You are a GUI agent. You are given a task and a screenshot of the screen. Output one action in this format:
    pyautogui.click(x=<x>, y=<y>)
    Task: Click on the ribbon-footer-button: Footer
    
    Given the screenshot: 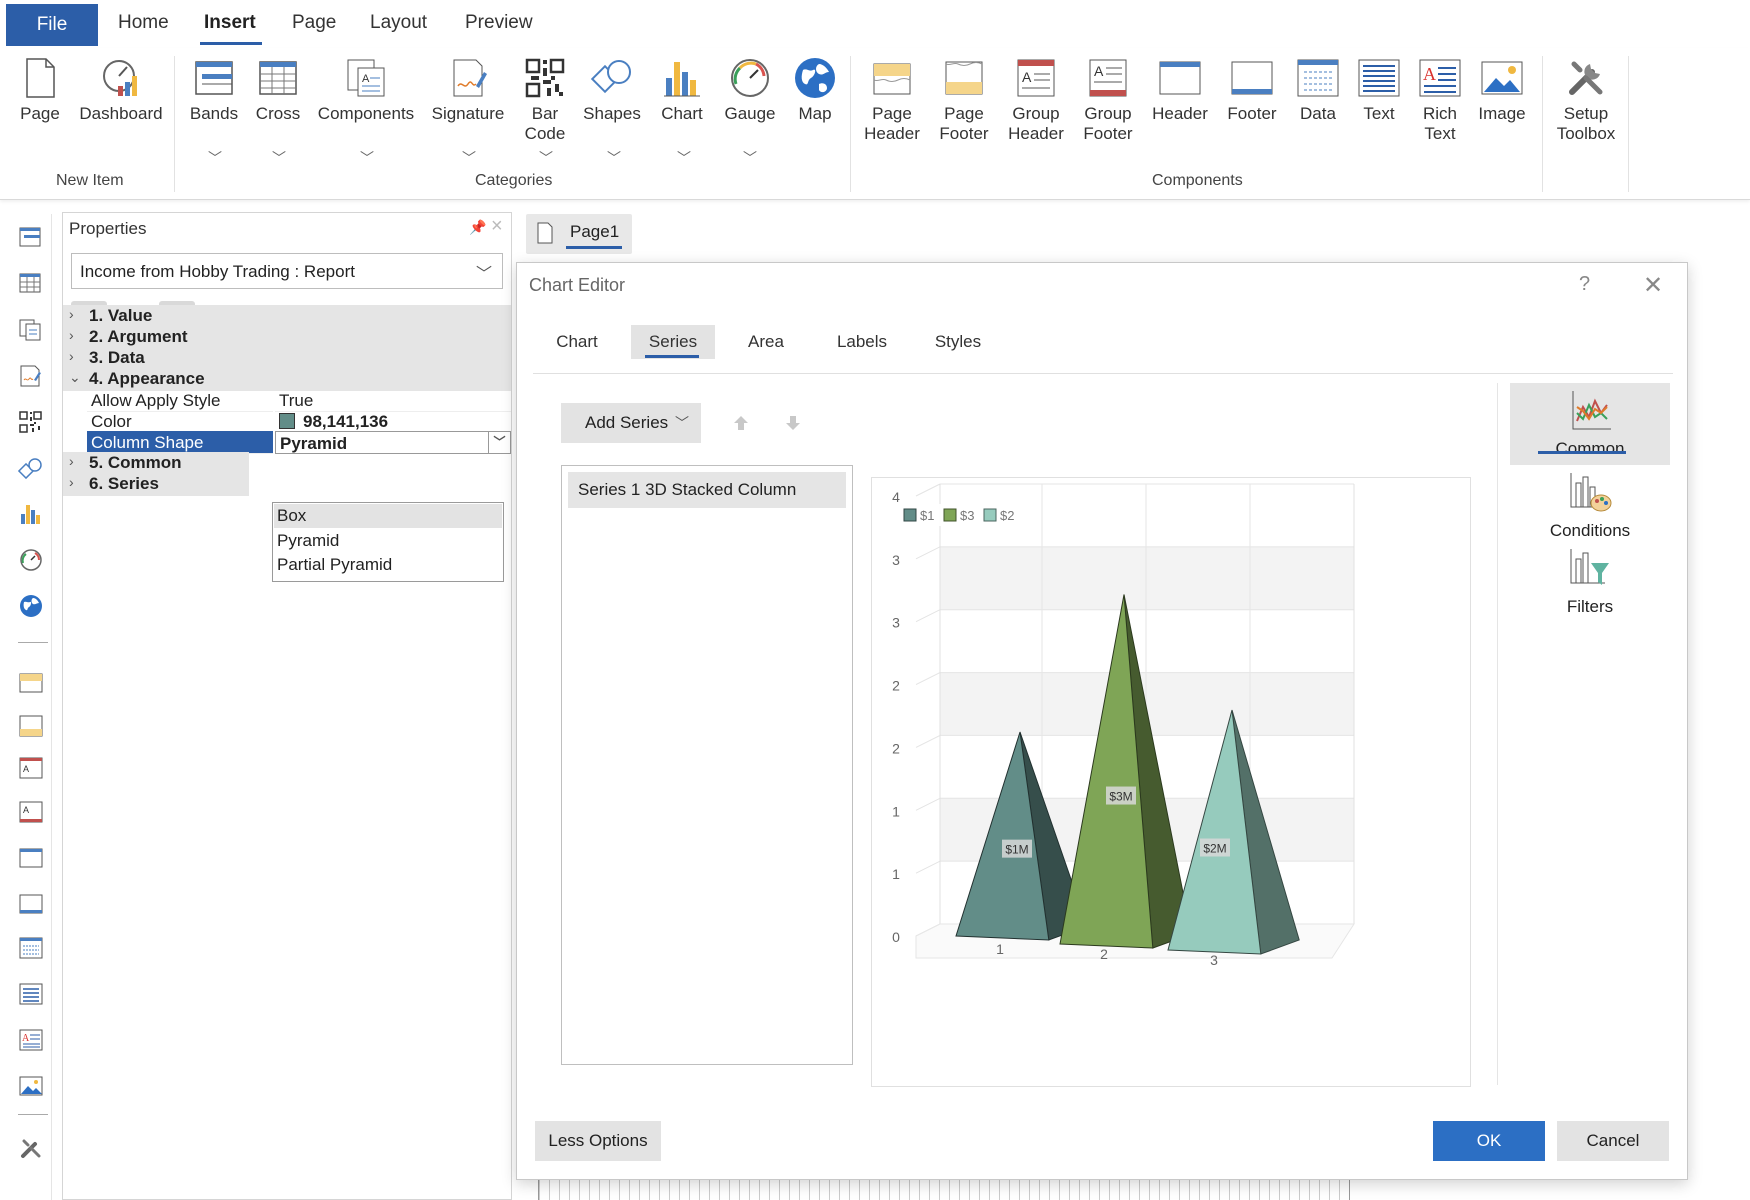 What is the action you would take?
    pyautogui.click(x=1252, y=90)
    